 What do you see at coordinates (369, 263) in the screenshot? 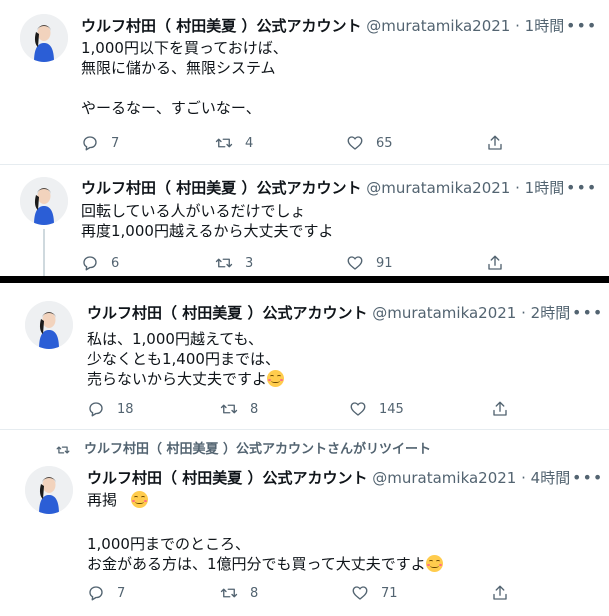
I see `like-button: 91` at bounding box center [369, 263].